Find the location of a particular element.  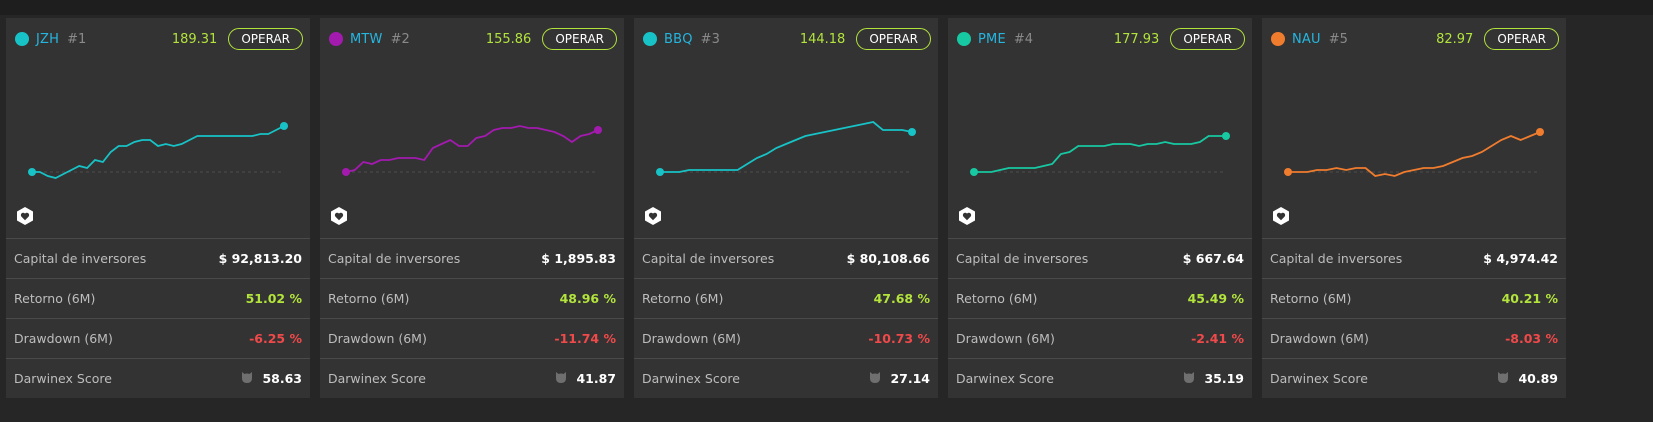

stat-row: Darwinex Score 35.19 is located at coordinates (1100, 378).